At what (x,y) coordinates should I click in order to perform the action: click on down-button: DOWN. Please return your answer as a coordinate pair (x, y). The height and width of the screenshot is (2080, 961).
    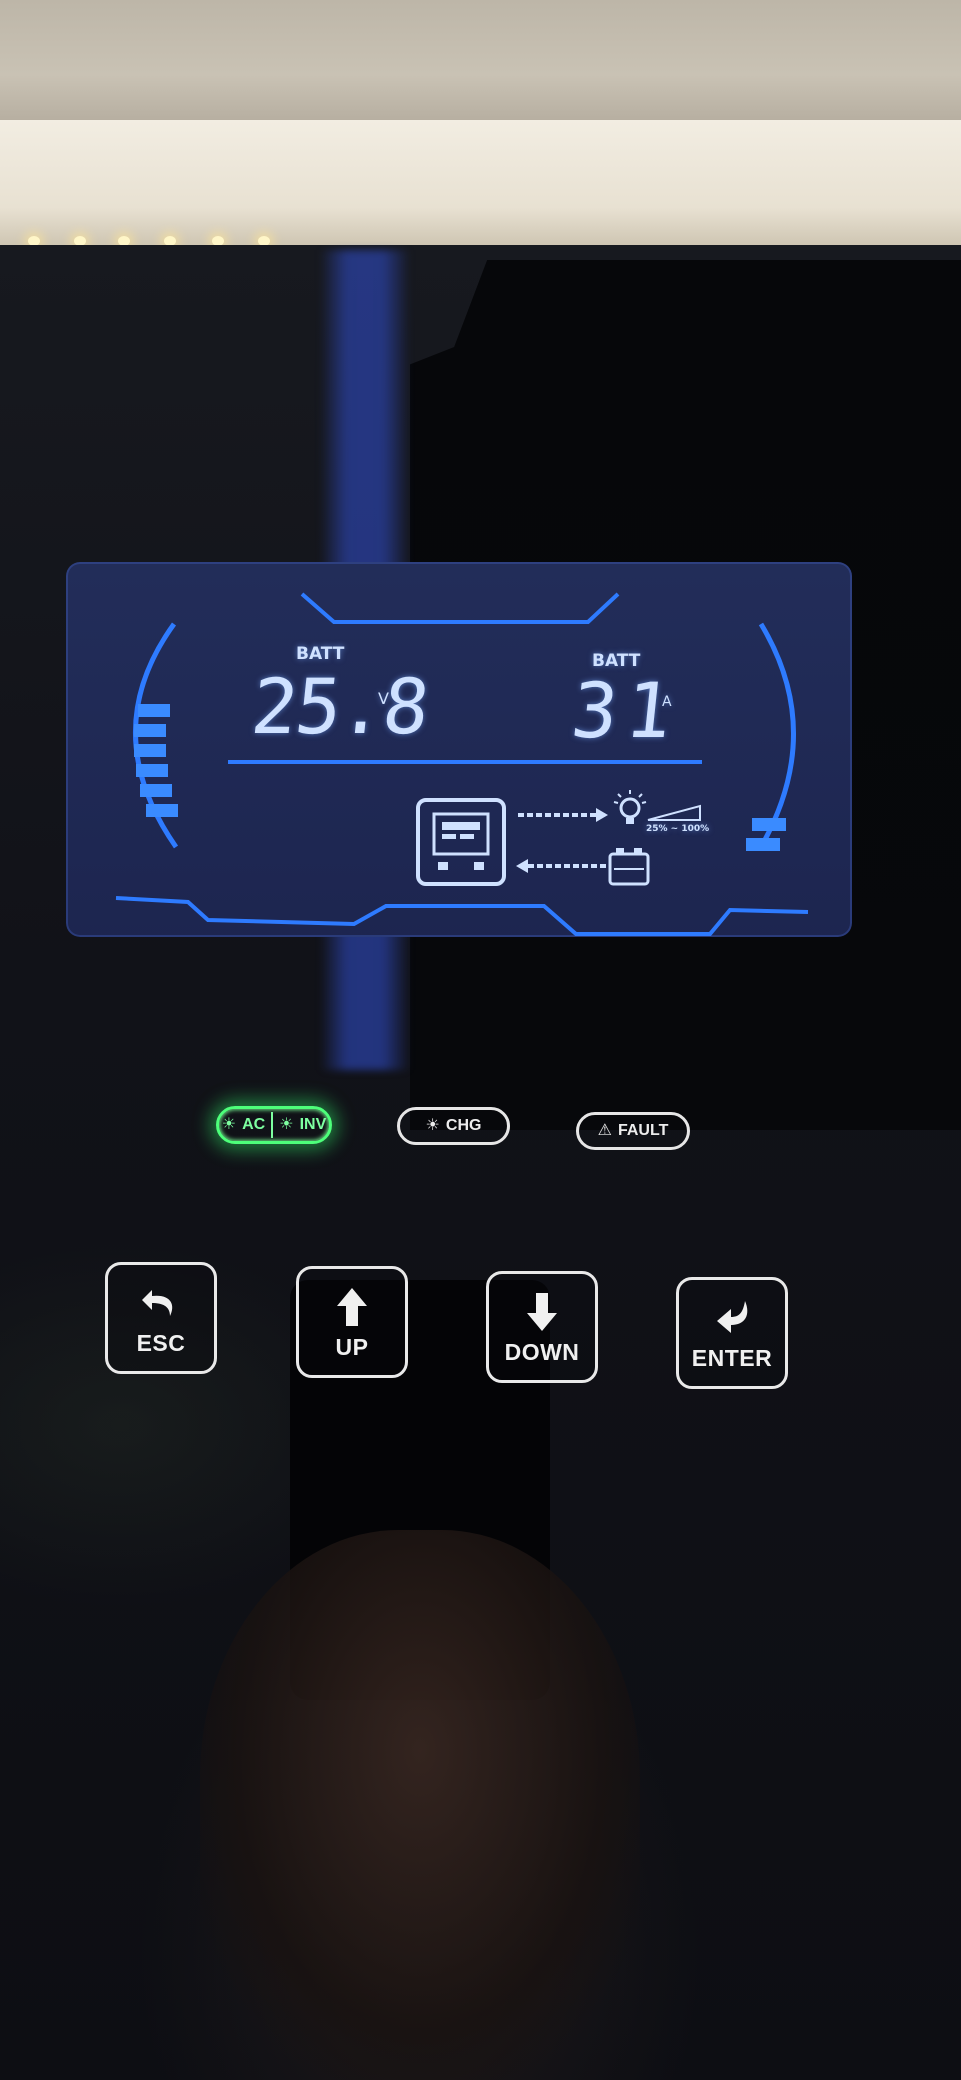
    Looking at the image, I should click on (542, 1327).